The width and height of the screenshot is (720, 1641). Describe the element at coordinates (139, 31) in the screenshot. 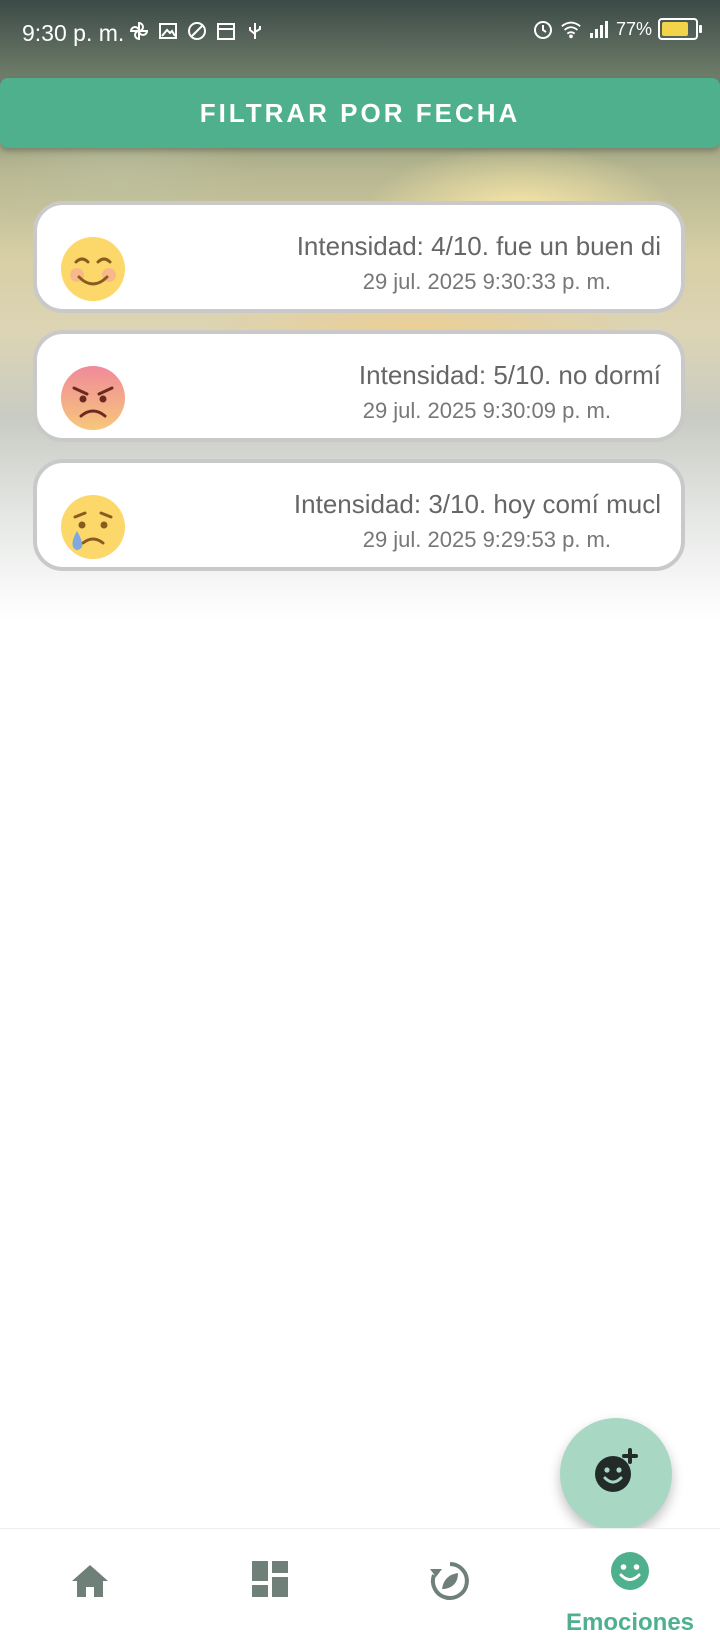

I see `pinwheel-icon` at that location.